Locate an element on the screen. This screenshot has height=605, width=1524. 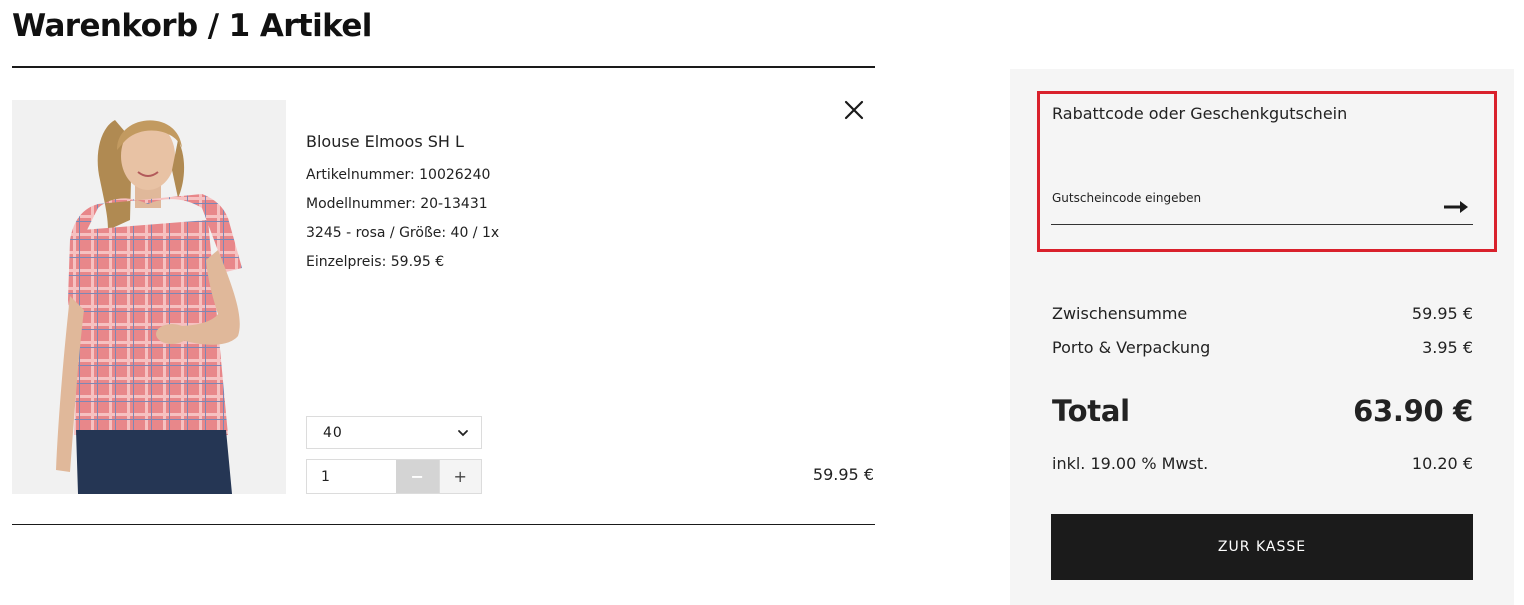
product-image is located at coordinates (149, 297).